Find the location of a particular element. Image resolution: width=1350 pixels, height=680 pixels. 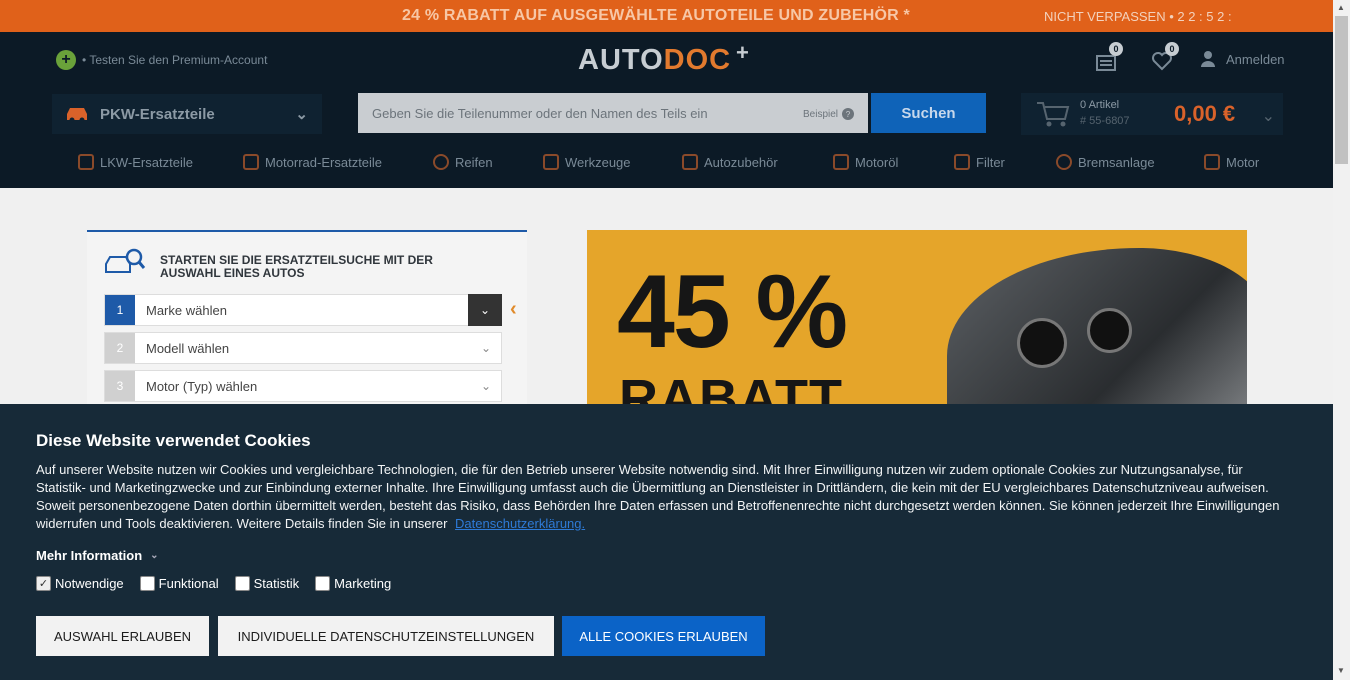

engine-icon is located at coordinates (1212, 162).